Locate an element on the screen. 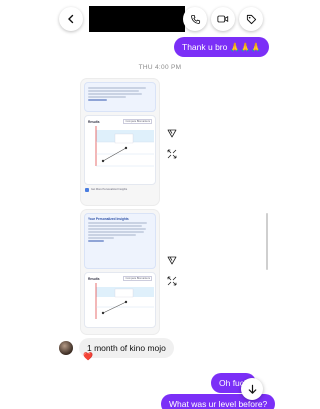  results-card: Results Compare Biomarkers is located at coordinates (120, 150).